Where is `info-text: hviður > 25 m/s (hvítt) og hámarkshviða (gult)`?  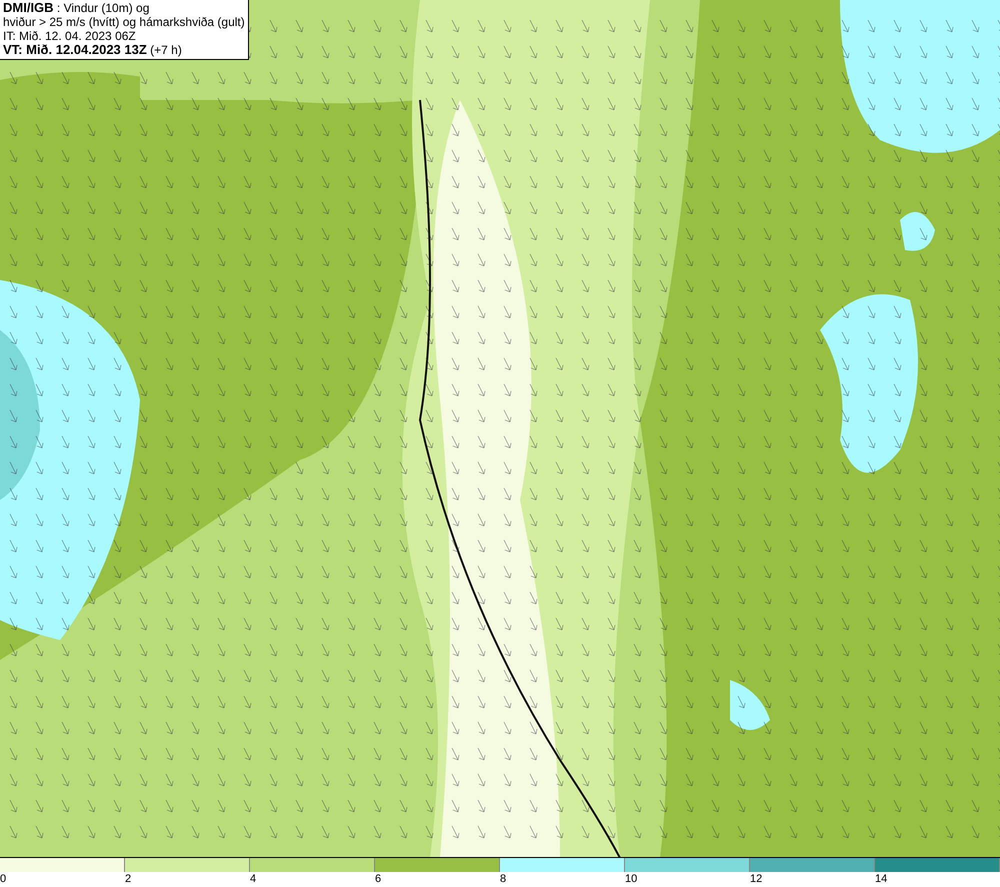 info-text: hviður > 25 m/s (hvítt) og hámarkshviða (gult) is located at coordinates (124, 22).